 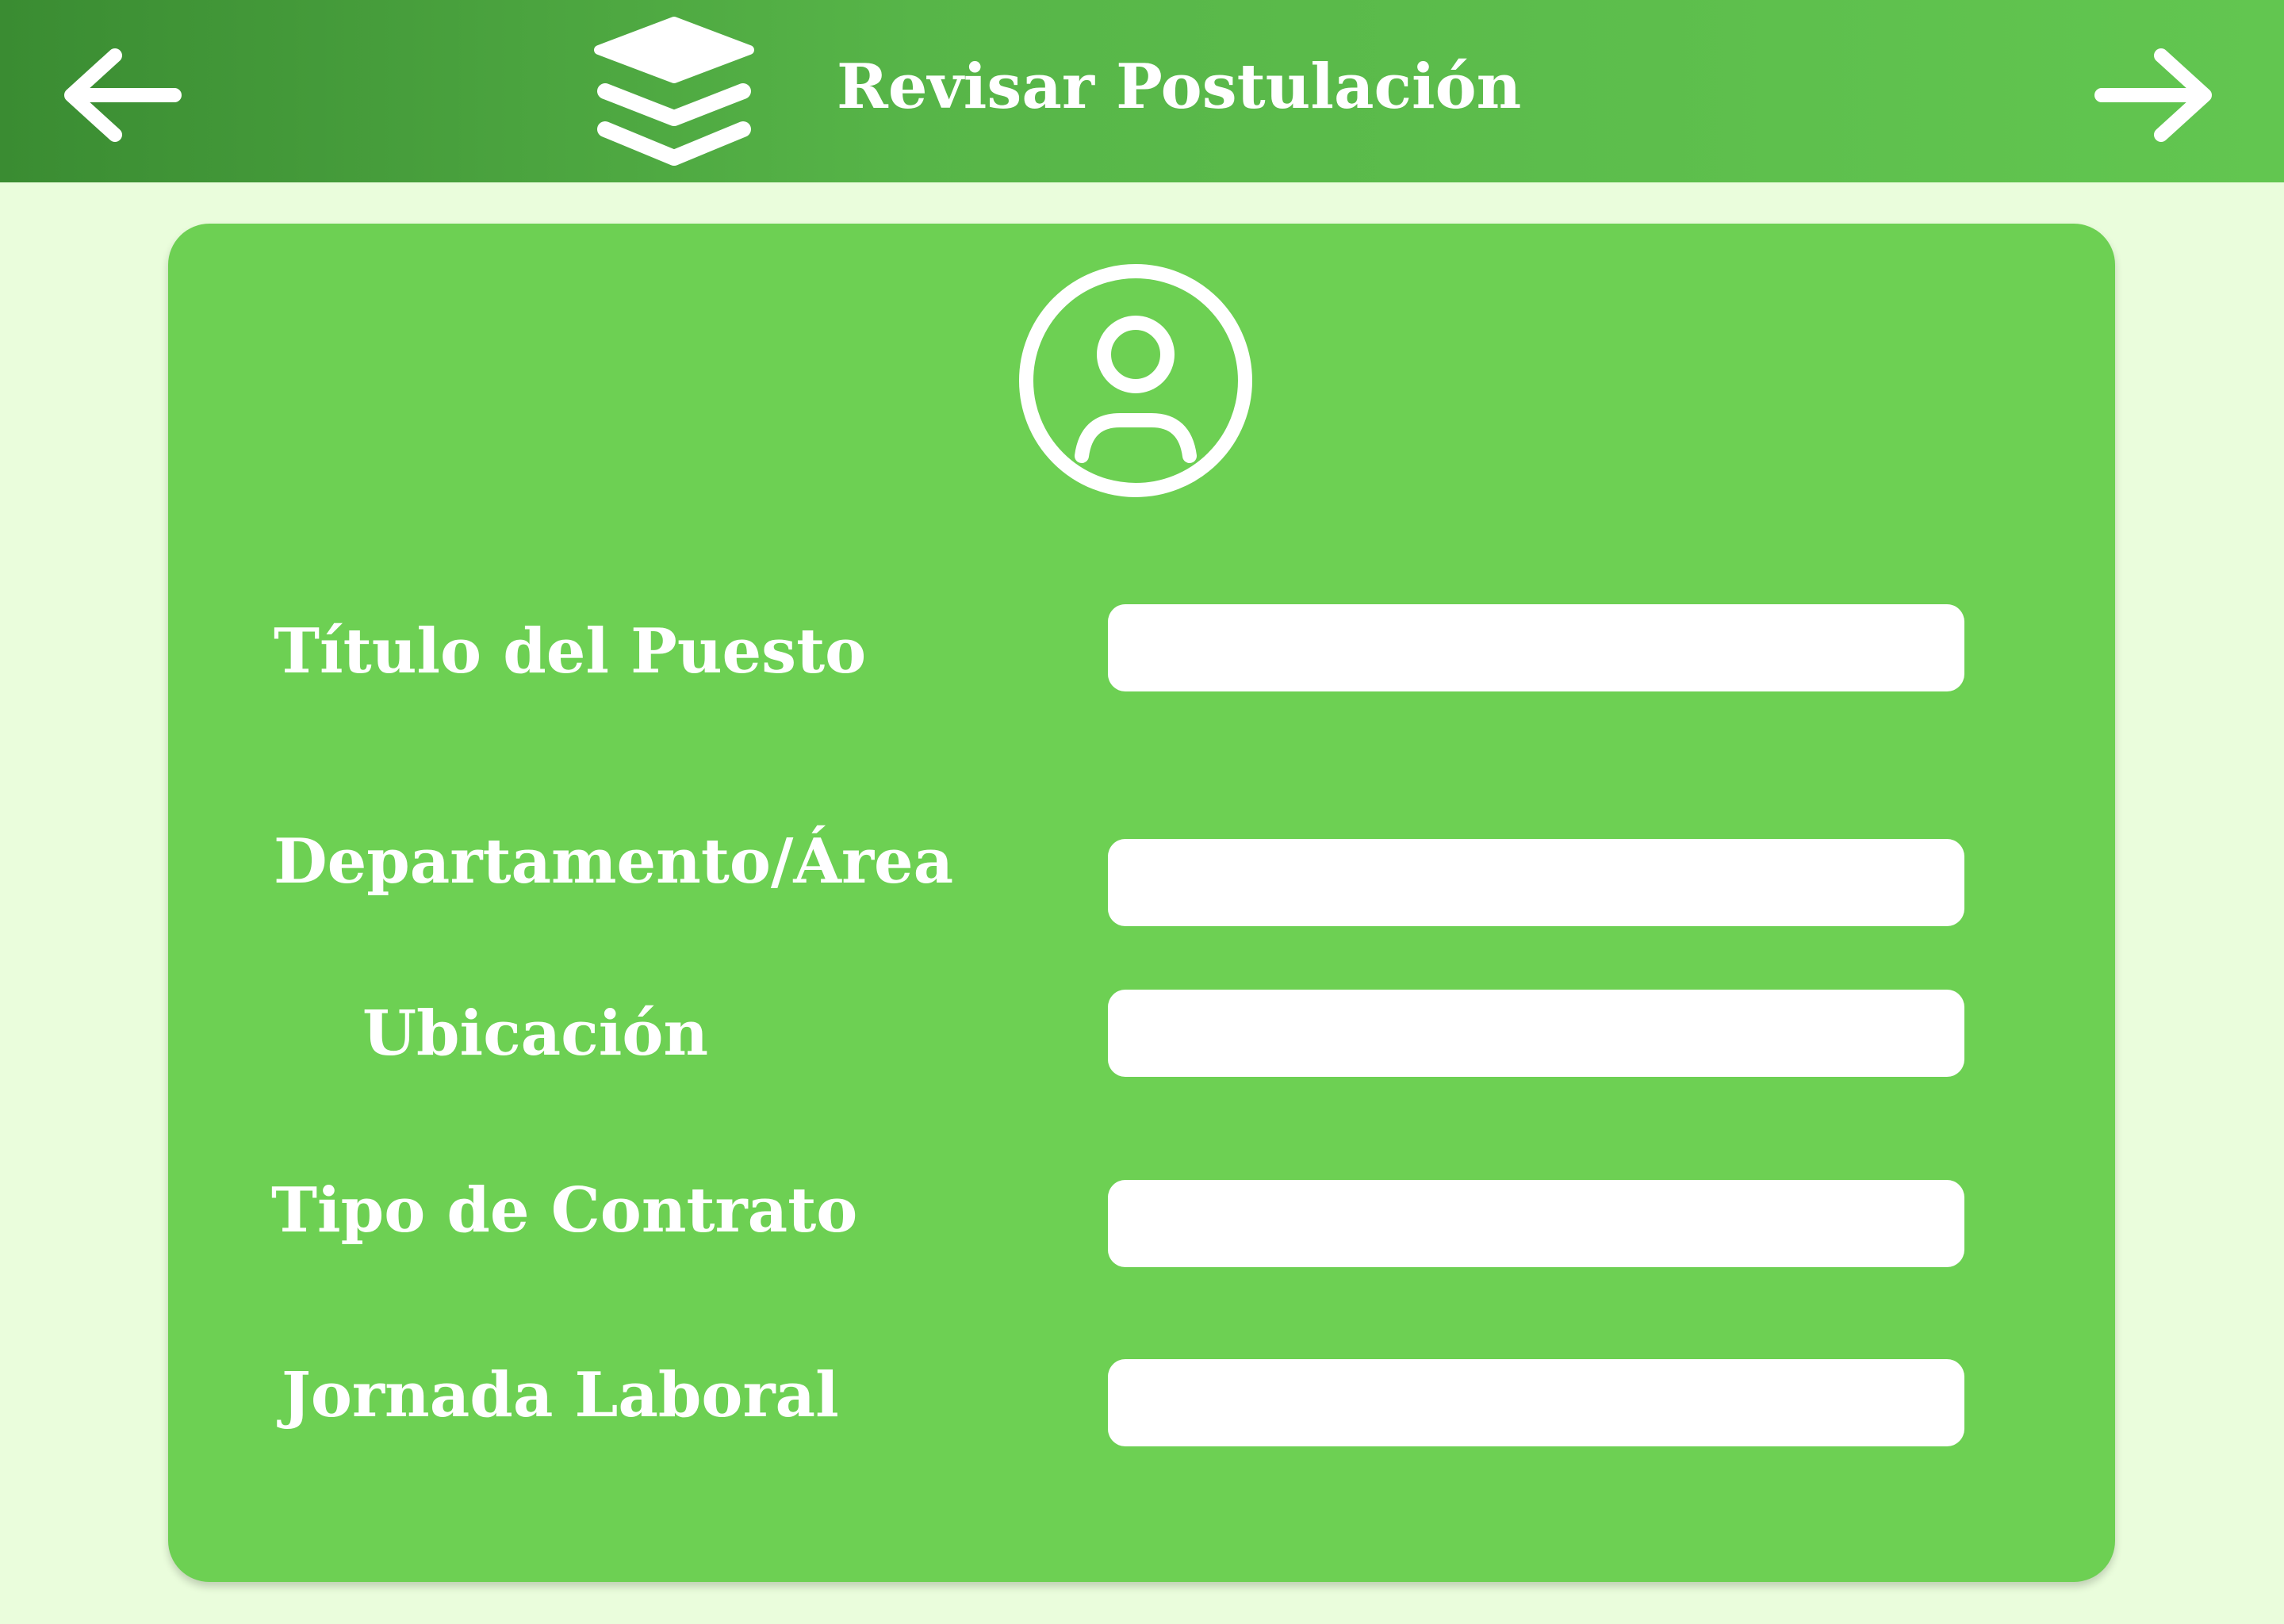 I want to click on label-contract-type: Tipo de Contrato, so click(x=564, y=1210).